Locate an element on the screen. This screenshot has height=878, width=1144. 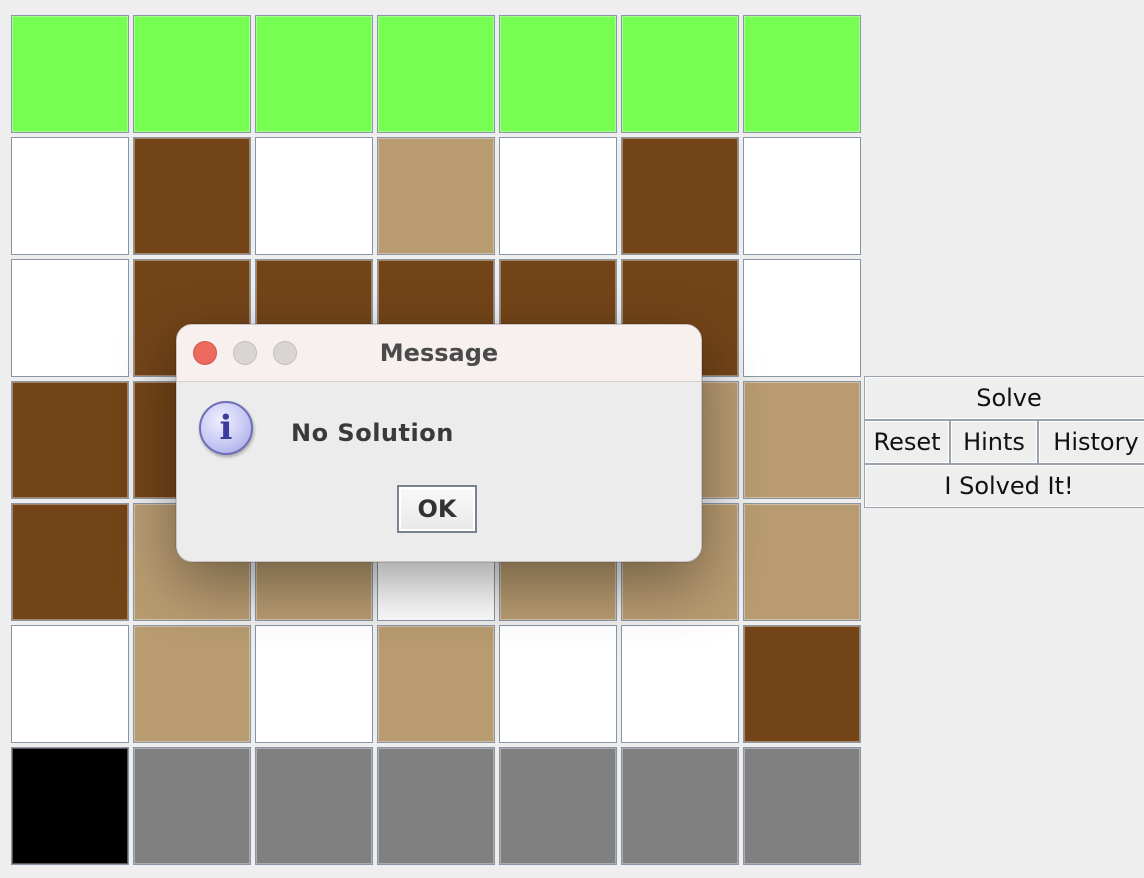
dialog-title: Message is located at coordinates (439, 353).